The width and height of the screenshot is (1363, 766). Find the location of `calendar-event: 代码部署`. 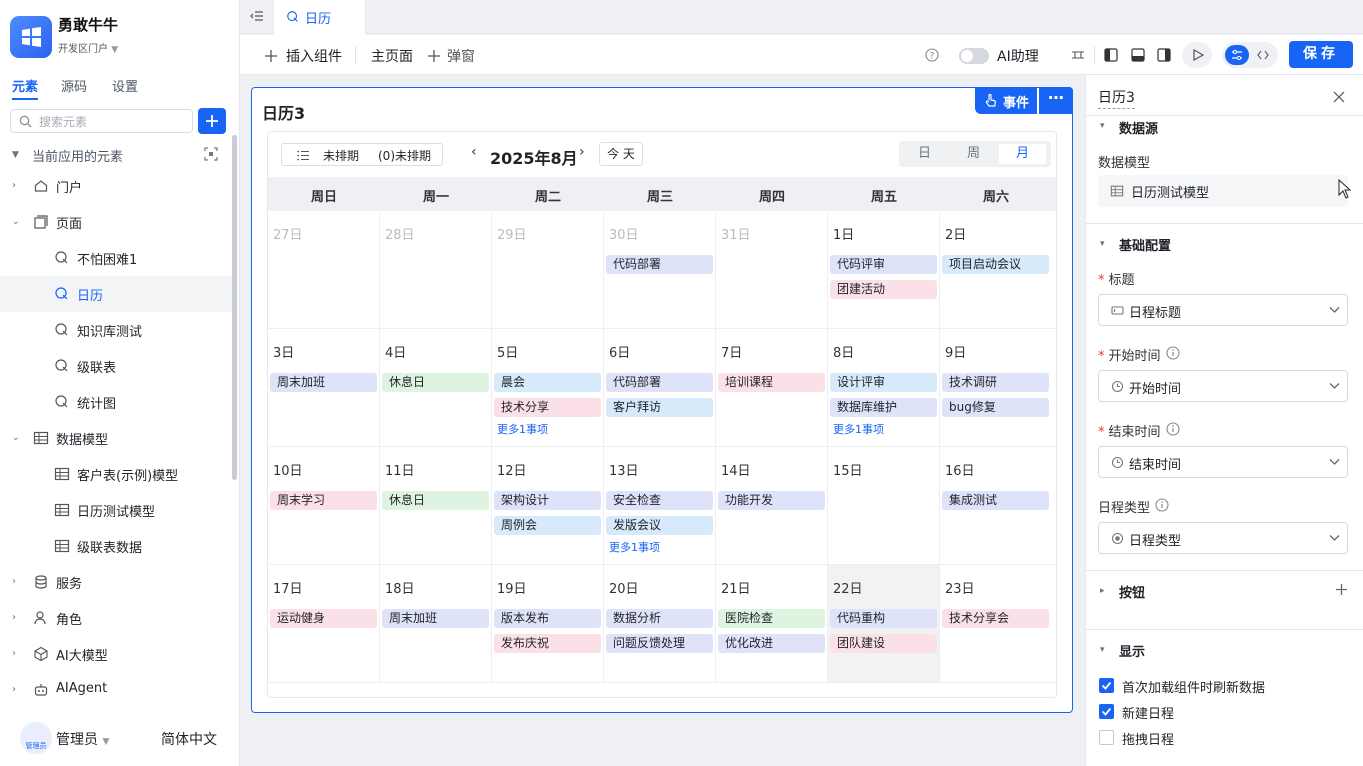

calendar-event: 代码部署 is located at coordinates (659, 264).